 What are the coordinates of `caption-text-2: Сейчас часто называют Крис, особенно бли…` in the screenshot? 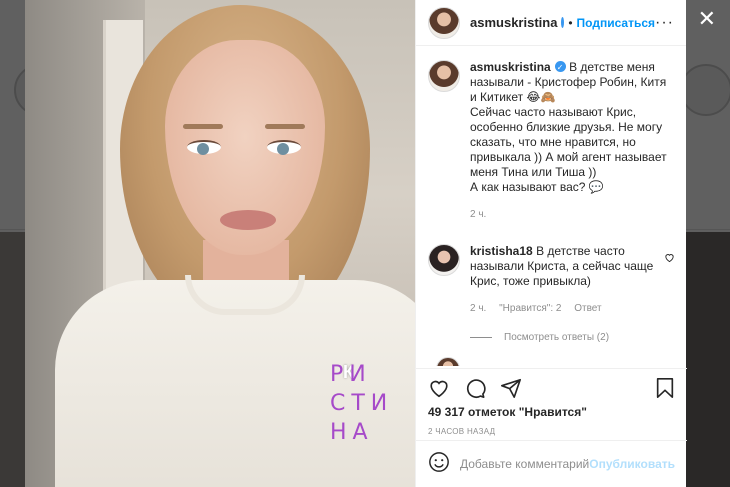 It's located at (568, 142).